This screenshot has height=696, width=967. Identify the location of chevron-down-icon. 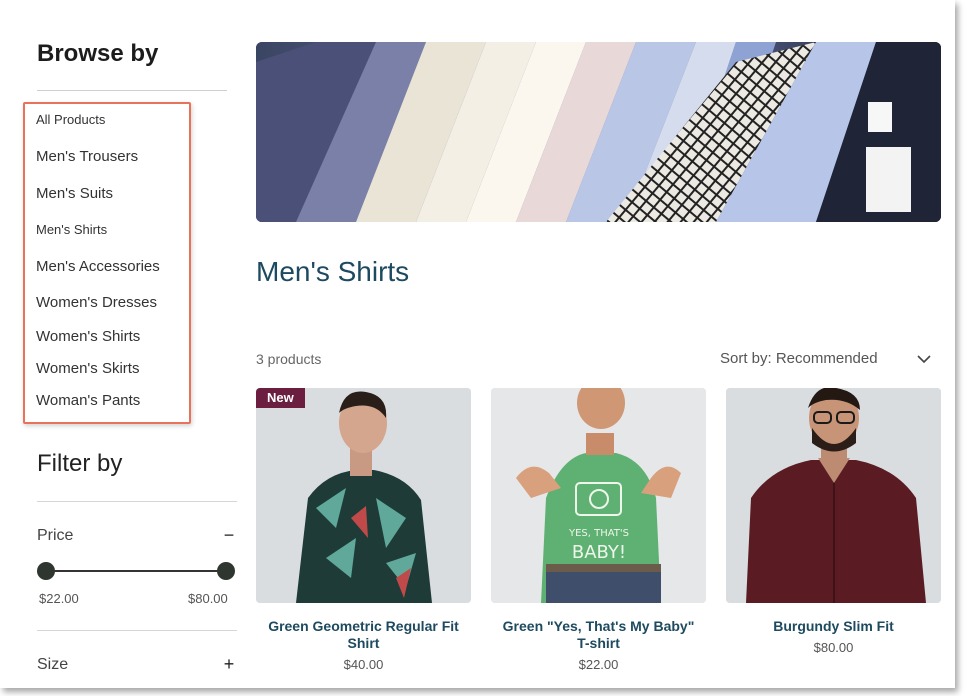
(924, 359).